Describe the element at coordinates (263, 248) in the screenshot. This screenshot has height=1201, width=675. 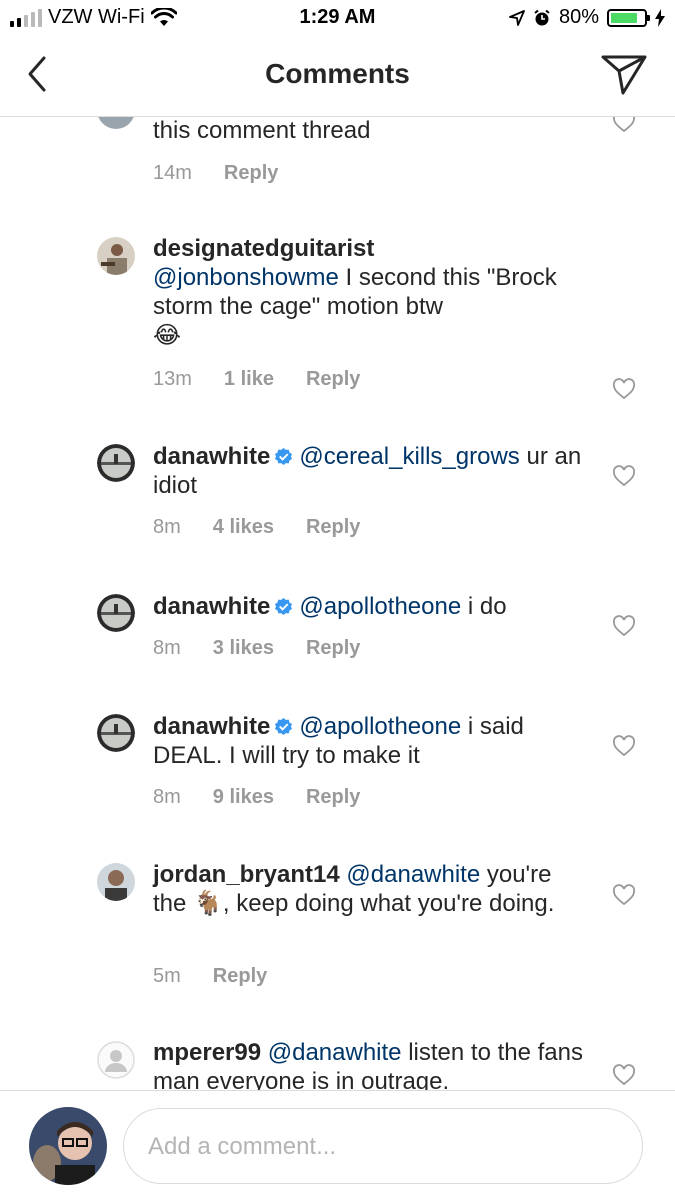
I see `username: designatedguitarist` at that location.